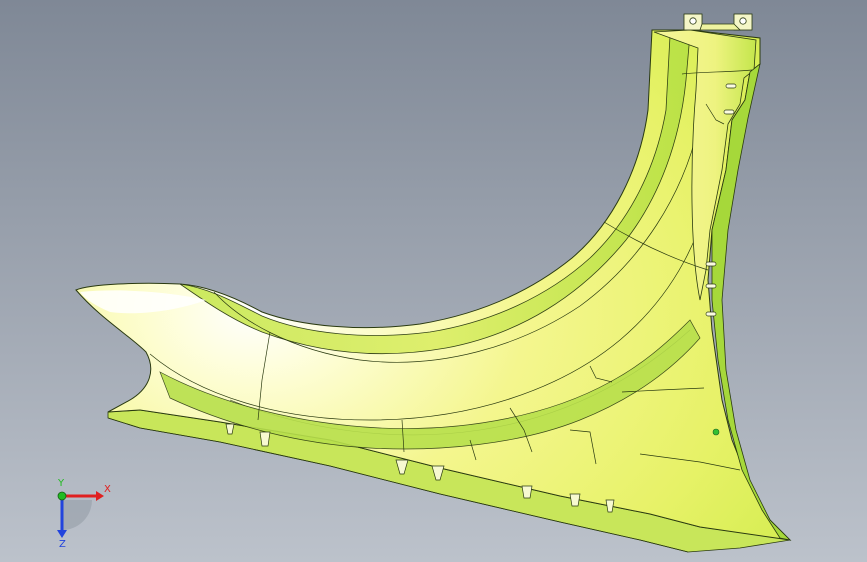 This screenshot has width=867, height=562. I want to click on x-axis-arrow, so click(100, 496).